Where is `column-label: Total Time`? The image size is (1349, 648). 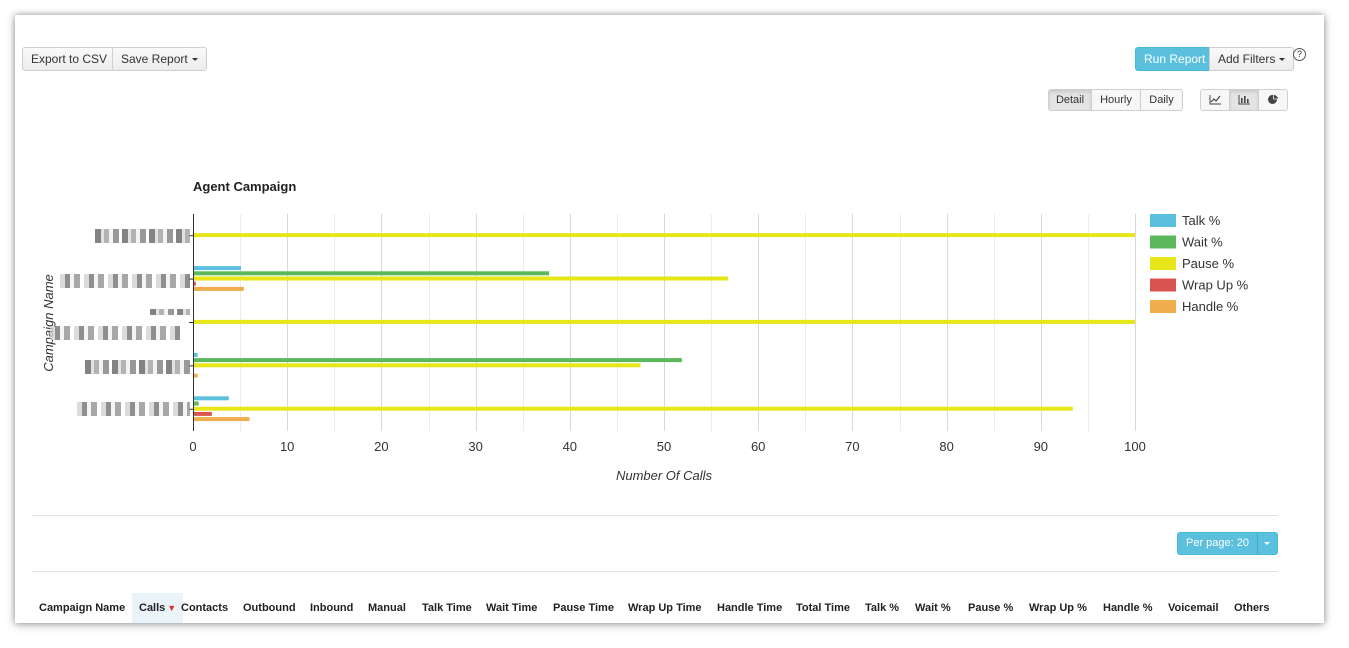 column-label: Total Time is located at coordinates (823, 608).